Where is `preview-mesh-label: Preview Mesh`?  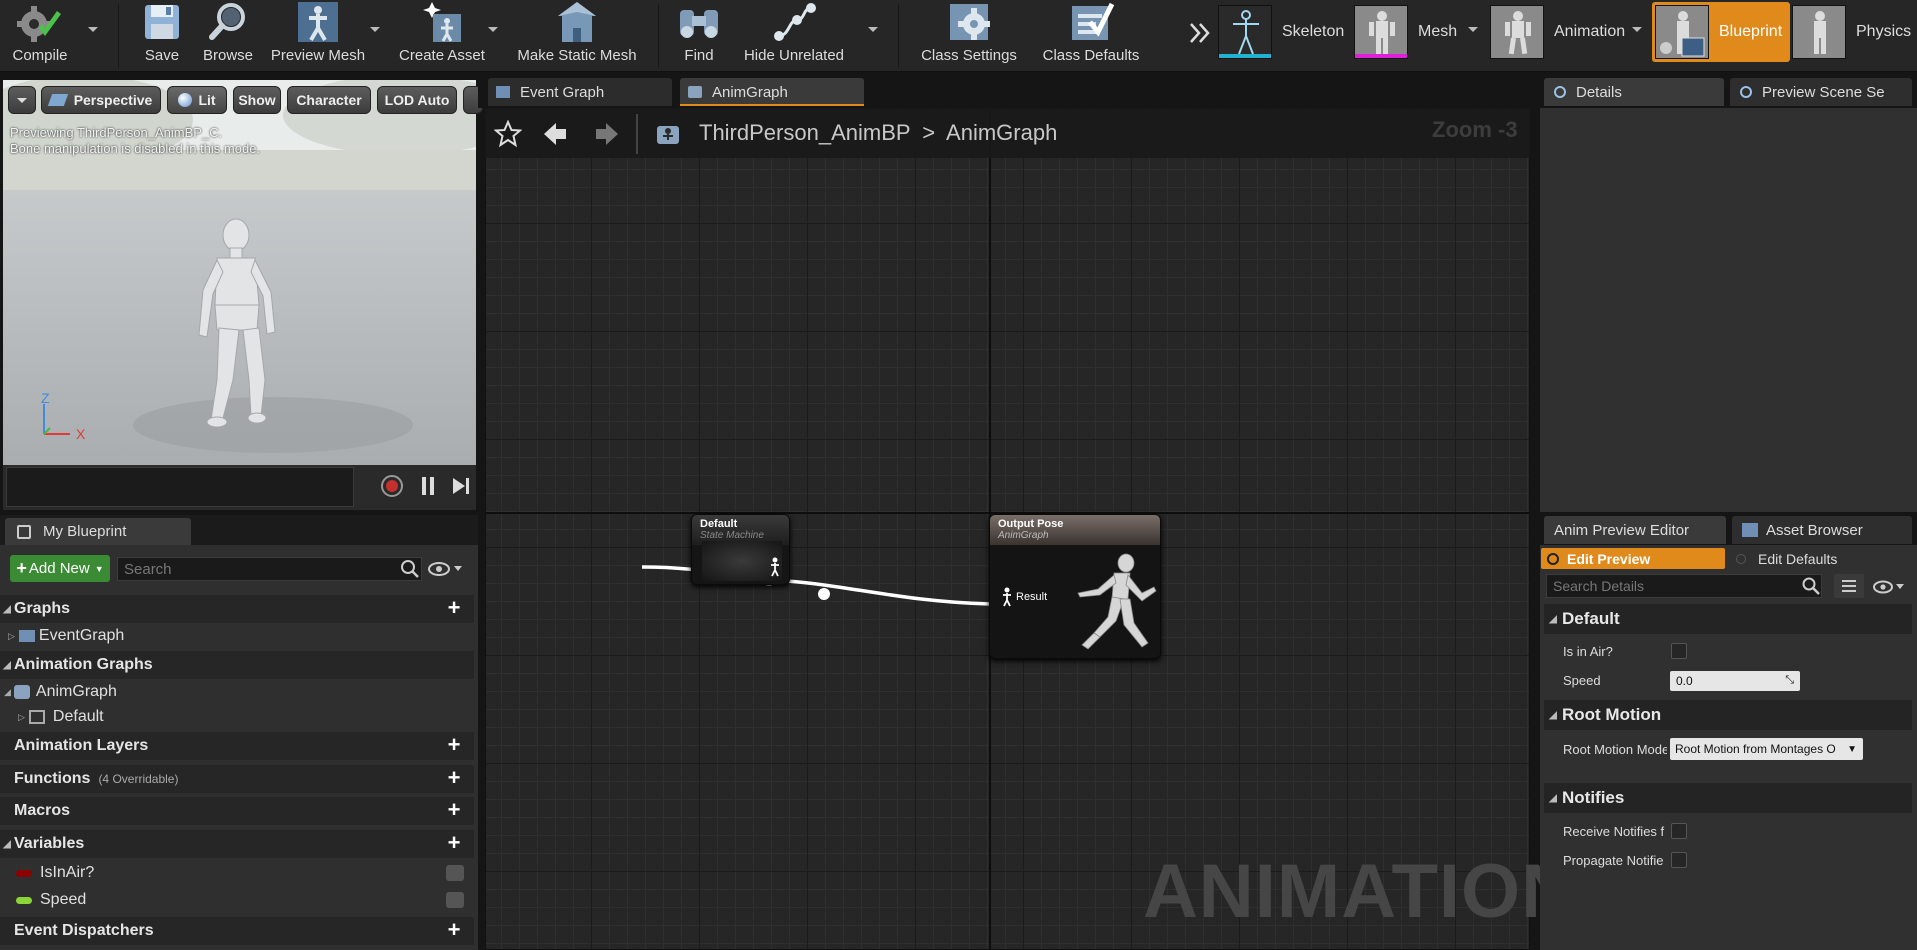 preview-mesh-label: Preview Mesh is located at coordinates (318, 55).